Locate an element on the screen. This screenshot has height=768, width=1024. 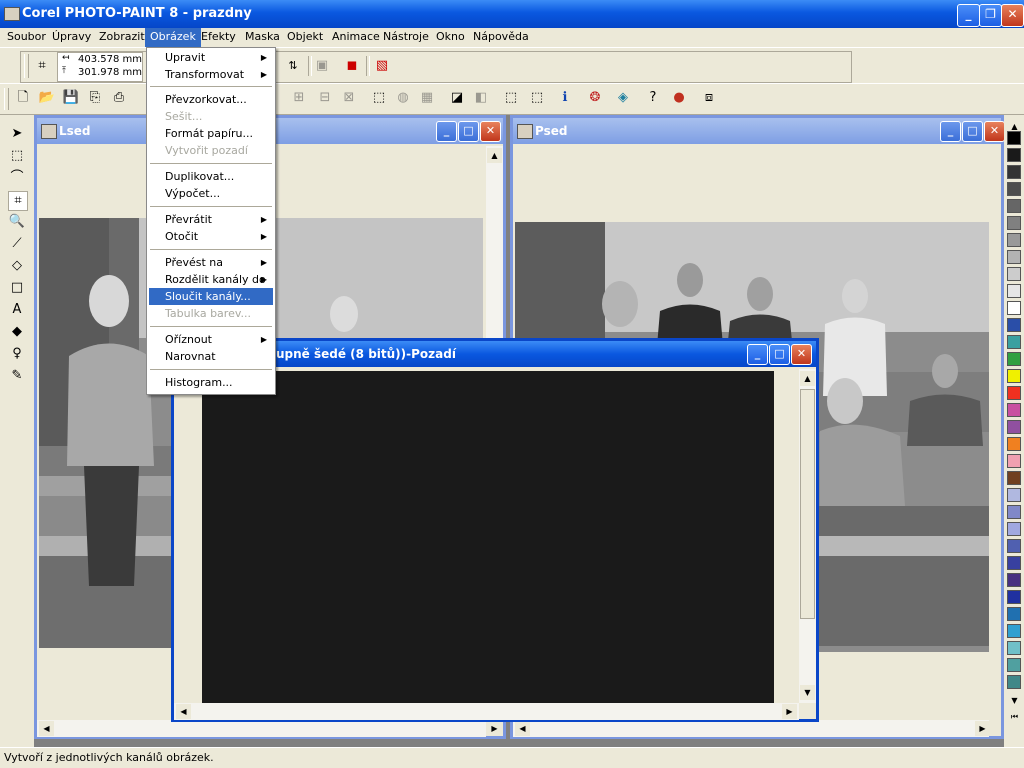
close-button: ✕ is located at coordinates (1012, 15).